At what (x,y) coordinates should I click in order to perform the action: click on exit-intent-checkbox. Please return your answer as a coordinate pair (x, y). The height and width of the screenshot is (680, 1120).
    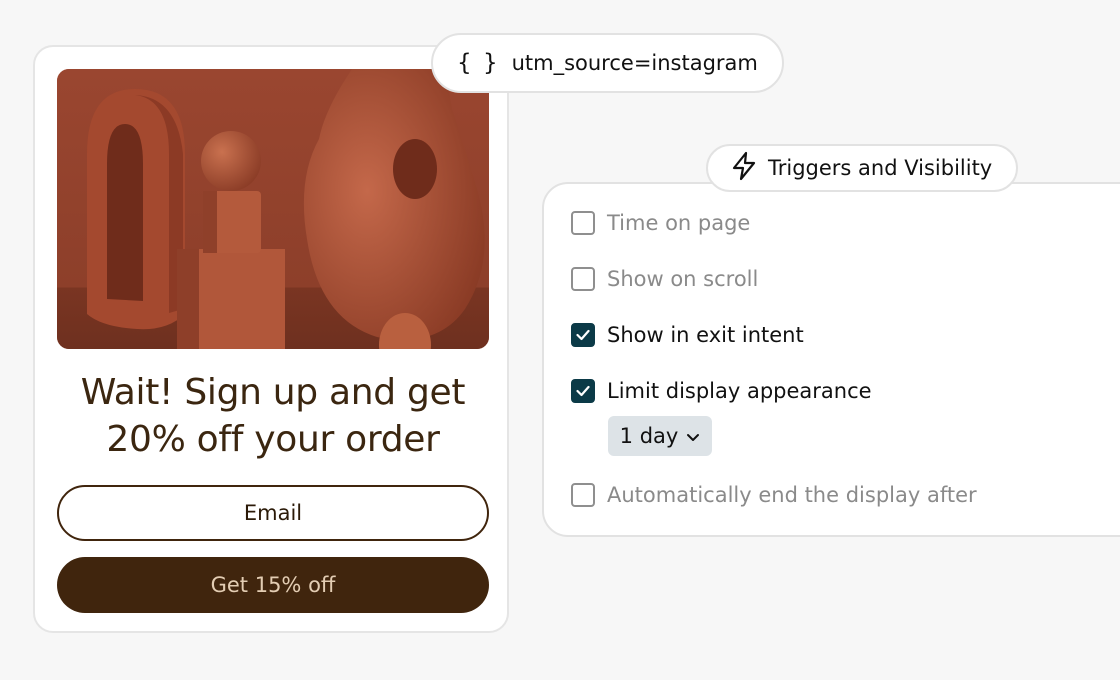
    Looking at the image, I should click on (583, 335).